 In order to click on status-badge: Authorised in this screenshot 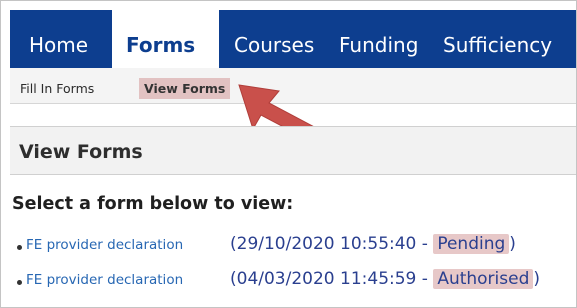, I will do `click(483, 279)`.